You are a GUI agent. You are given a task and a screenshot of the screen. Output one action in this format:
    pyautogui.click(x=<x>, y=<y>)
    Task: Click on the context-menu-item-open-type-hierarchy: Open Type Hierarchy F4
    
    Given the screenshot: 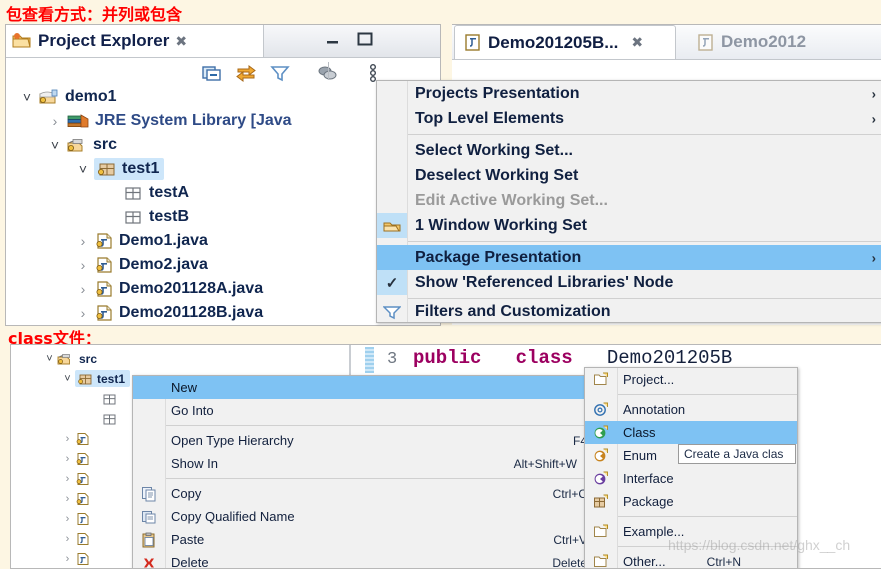 What is the action you would take?
    pyautogui.click(x=364, y=440)
    